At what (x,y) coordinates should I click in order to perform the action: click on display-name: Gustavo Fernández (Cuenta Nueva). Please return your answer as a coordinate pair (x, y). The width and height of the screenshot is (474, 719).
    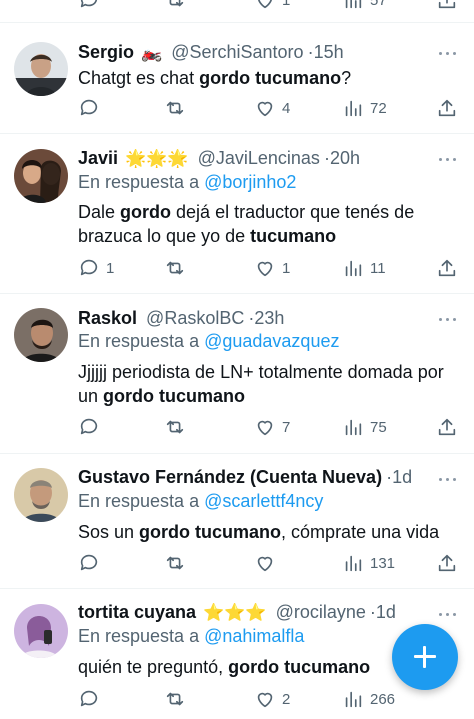
    Looking at the image, I should click on (230, 477).